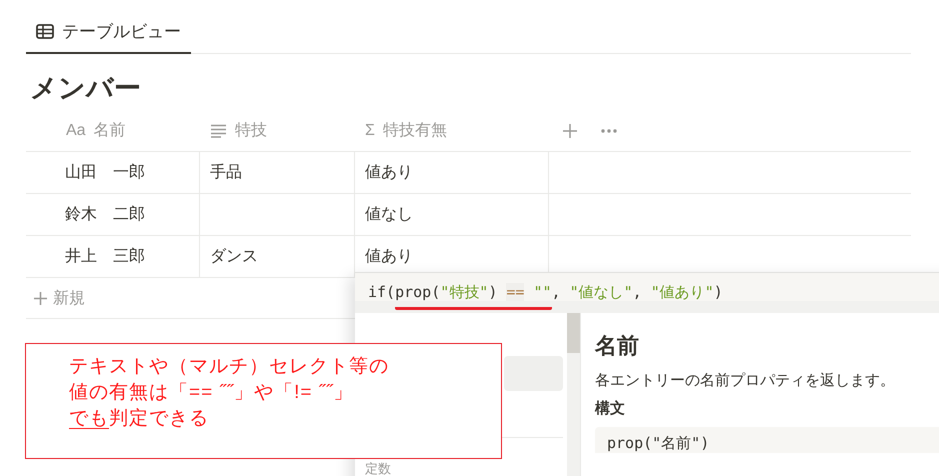 The height and width of the screenshot is (476, 939). What do you see at coordinates (277, 130) in the screenshot?
I see `column-header: 特技` at bounding box center [277, 130].